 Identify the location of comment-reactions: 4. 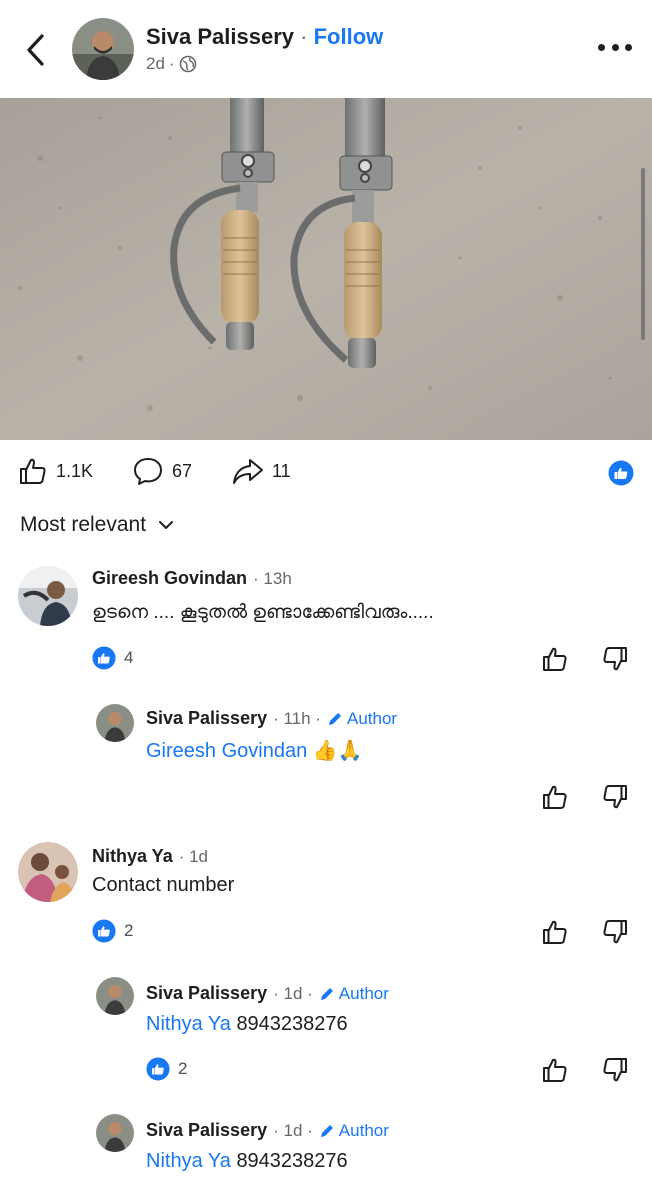
(112, 658).